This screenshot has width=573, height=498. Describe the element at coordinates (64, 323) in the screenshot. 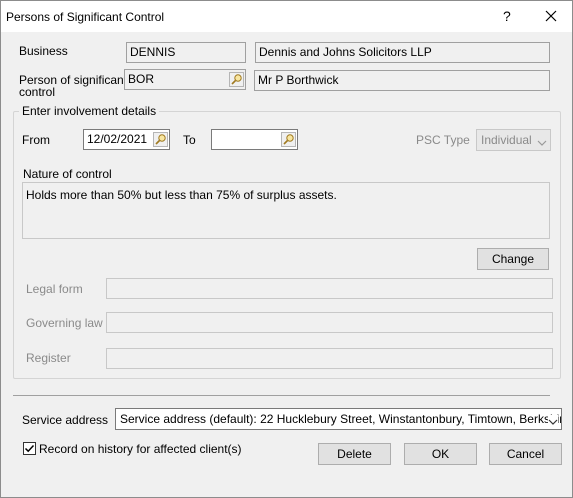

I see `governing-law-label: Governing law` at that location.